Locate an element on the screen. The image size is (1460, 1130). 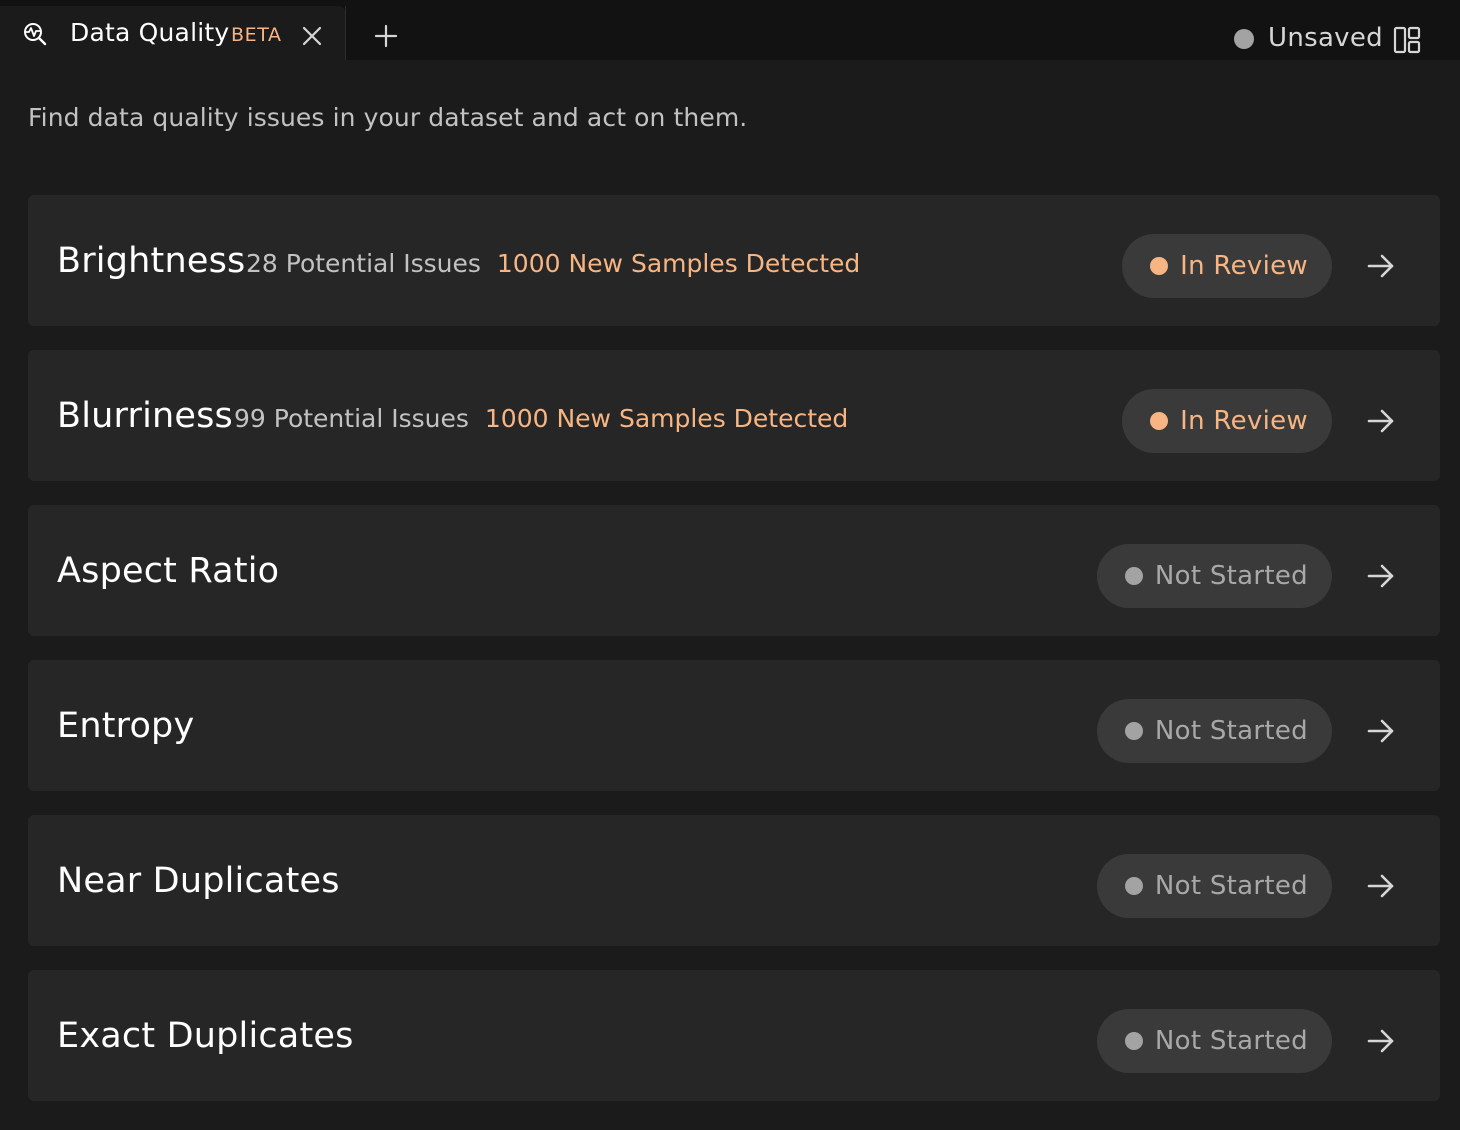
data-quality-icon is located at coordinates (35, 34).